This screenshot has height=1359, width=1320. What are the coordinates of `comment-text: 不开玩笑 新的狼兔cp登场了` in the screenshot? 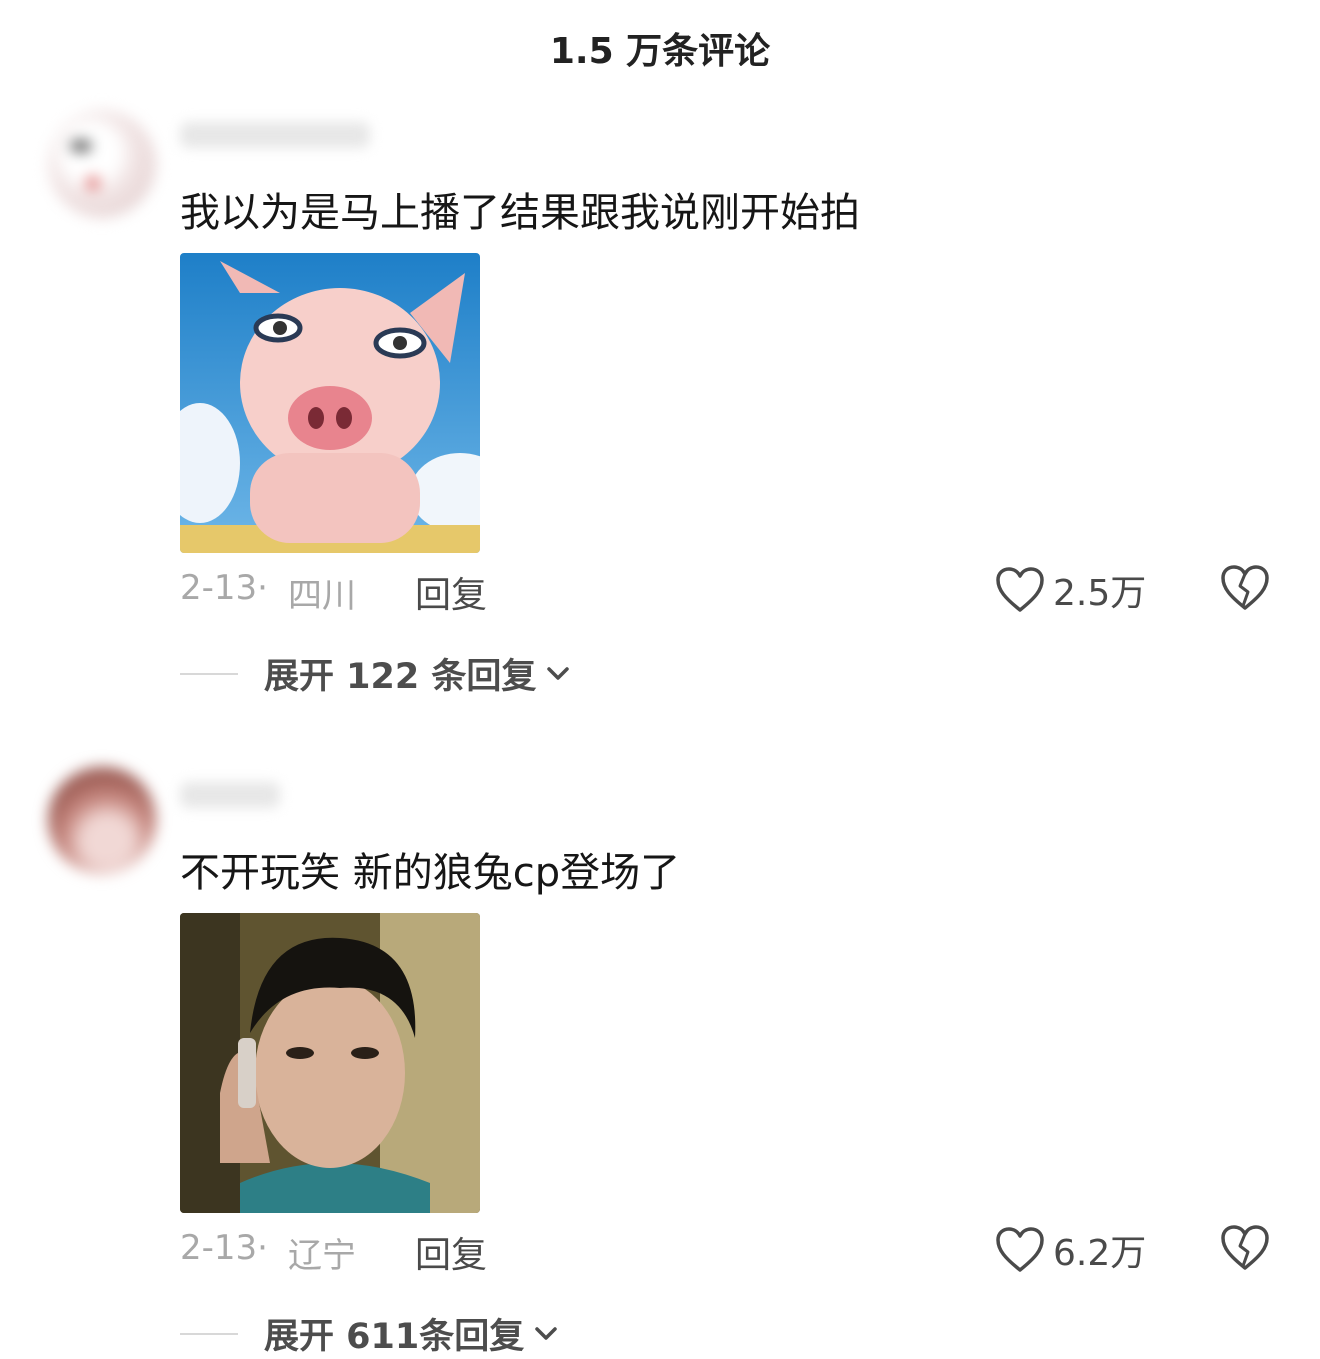 It's located at (430, 873).